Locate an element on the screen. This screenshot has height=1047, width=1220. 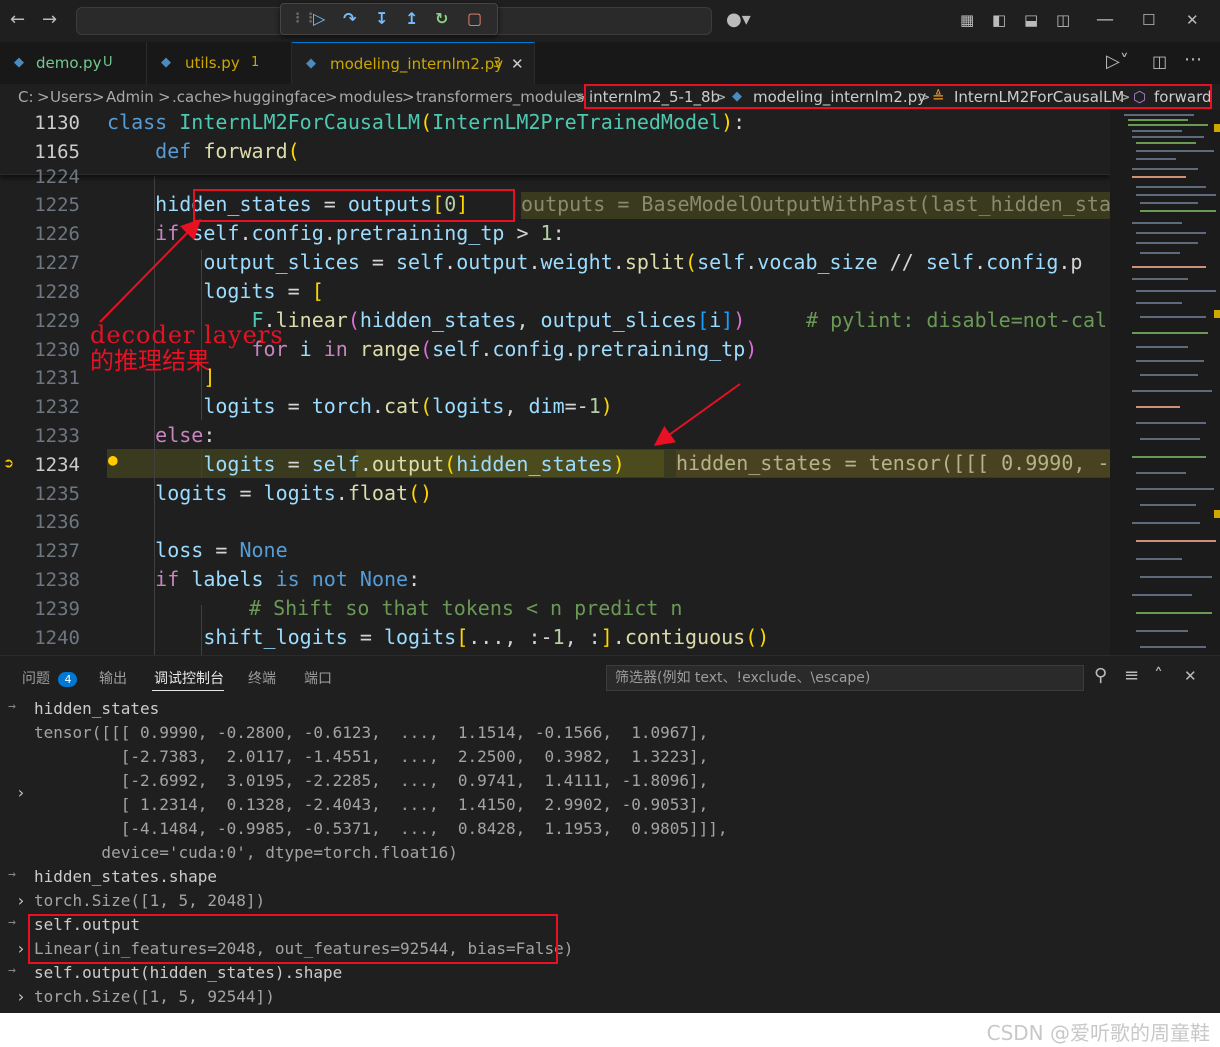
maximize-panel-icon: ˄ is located at coordinates (1158, 676).